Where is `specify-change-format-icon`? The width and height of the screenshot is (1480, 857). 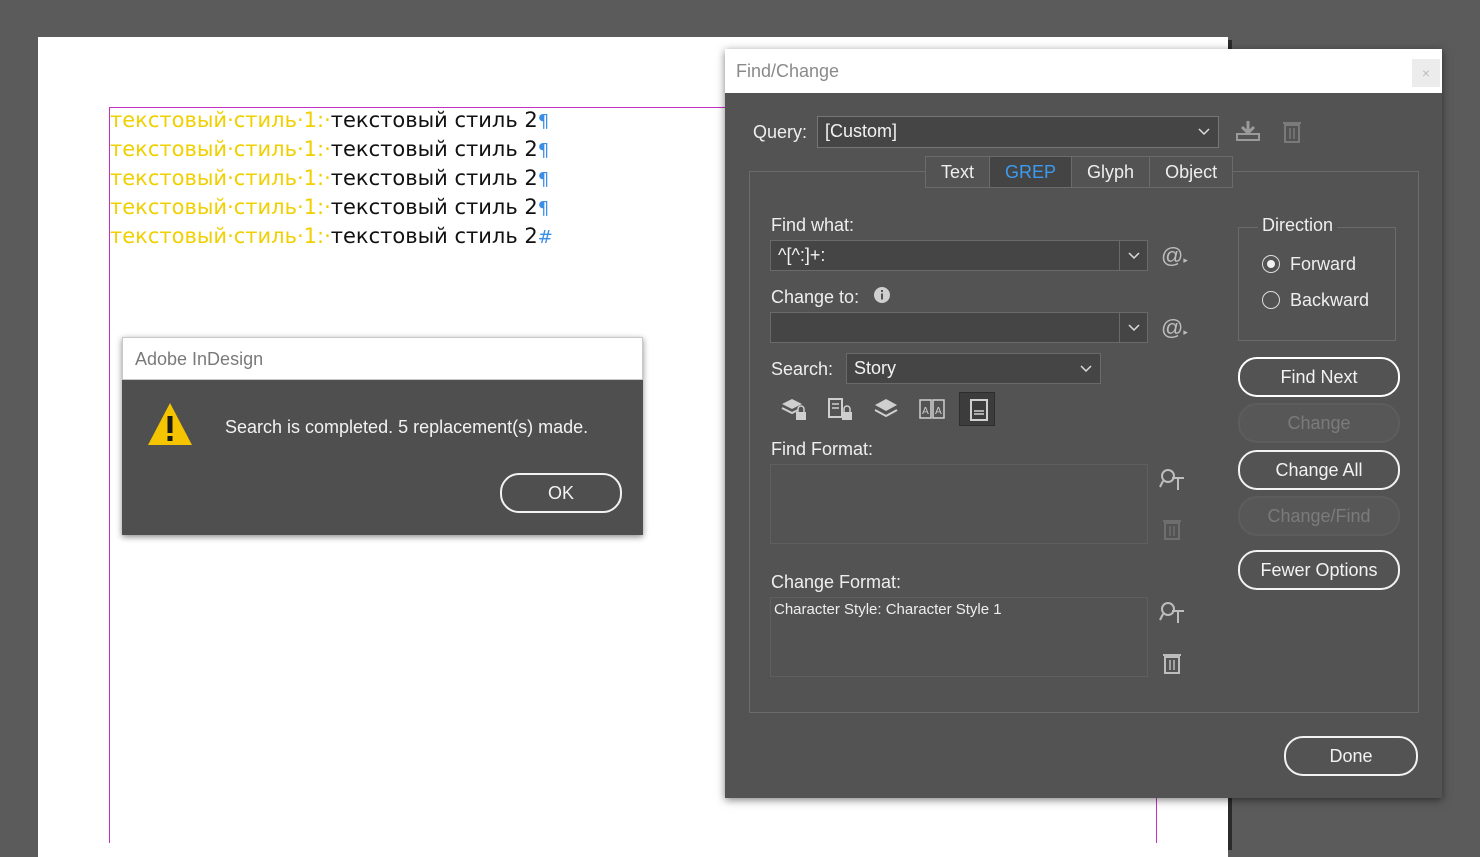
specify-change-format-icon is located at coordinates (1172, 614).